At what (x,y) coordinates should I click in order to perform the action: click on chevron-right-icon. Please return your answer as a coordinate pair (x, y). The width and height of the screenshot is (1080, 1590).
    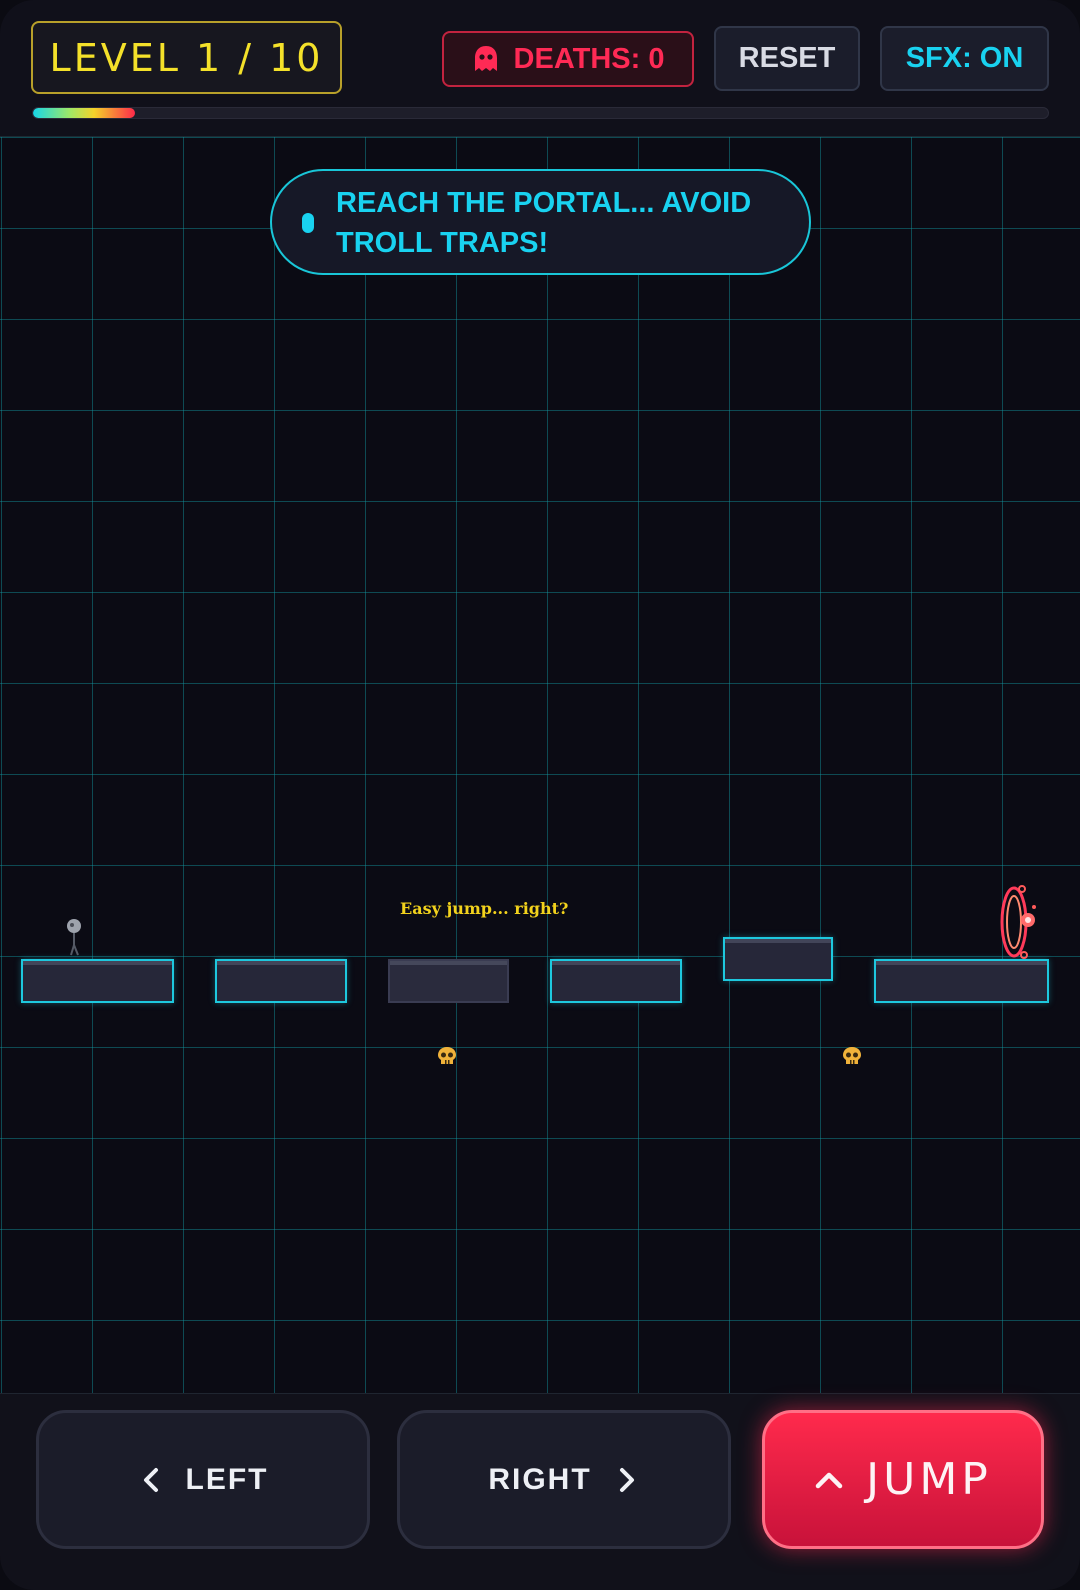
    Looking at the image, I should click on (626, 1479).